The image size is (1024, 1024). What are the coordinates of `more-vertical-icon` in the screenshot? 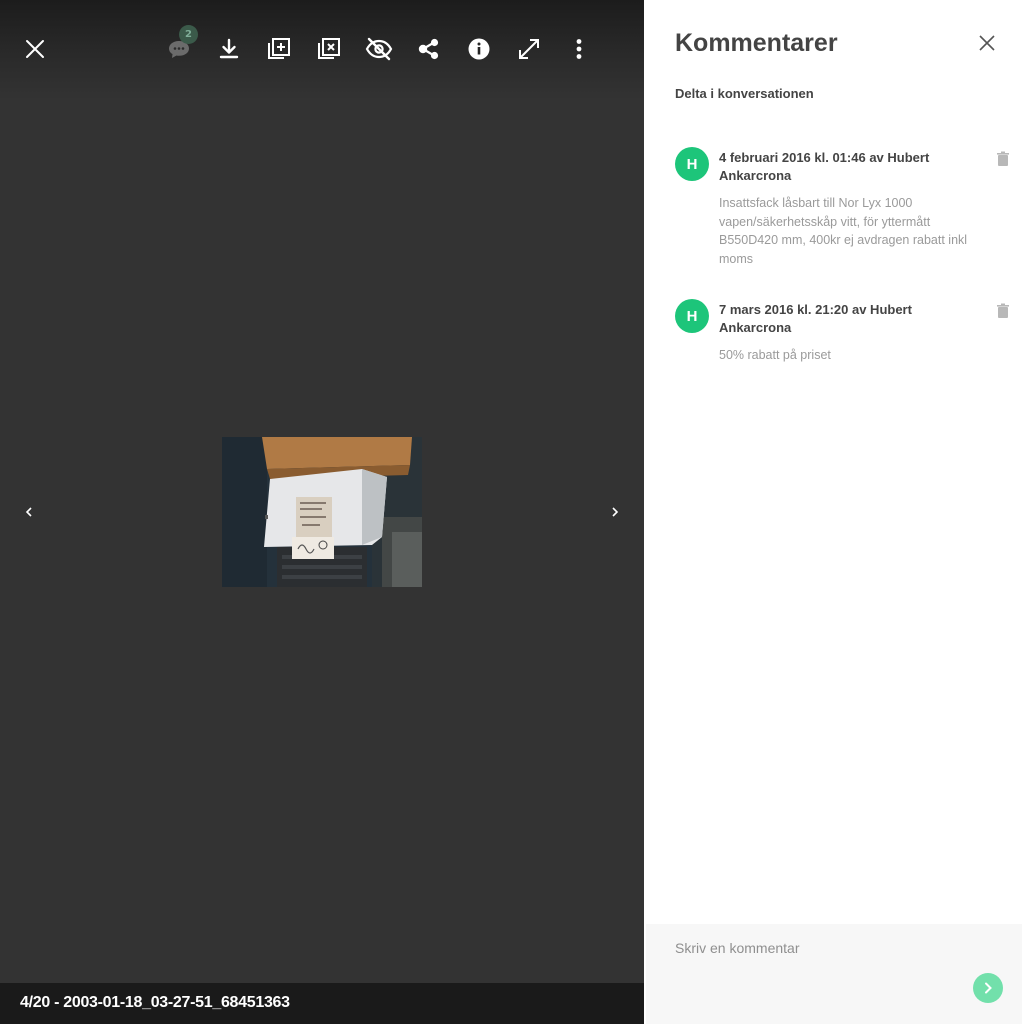 It's located at (579, 49).